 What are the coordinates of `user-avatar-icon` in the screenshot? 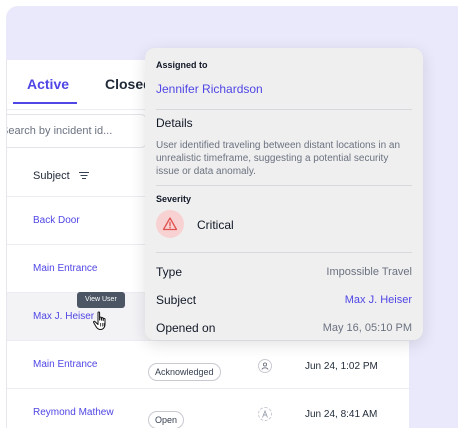 It's located at (265, 366).